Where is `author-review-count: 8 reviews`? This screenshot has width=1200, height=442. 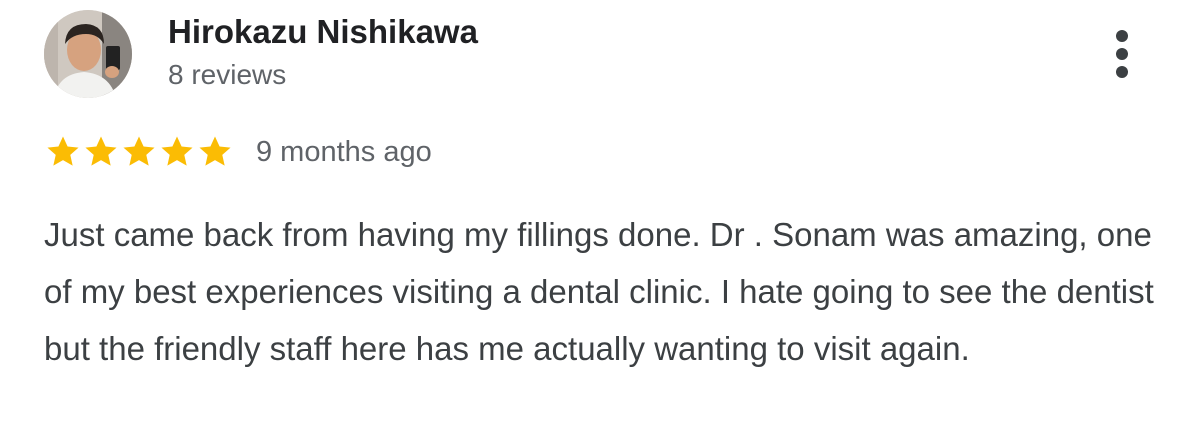
author-review-count: 8 reviews is located at coordinates (227, 74).